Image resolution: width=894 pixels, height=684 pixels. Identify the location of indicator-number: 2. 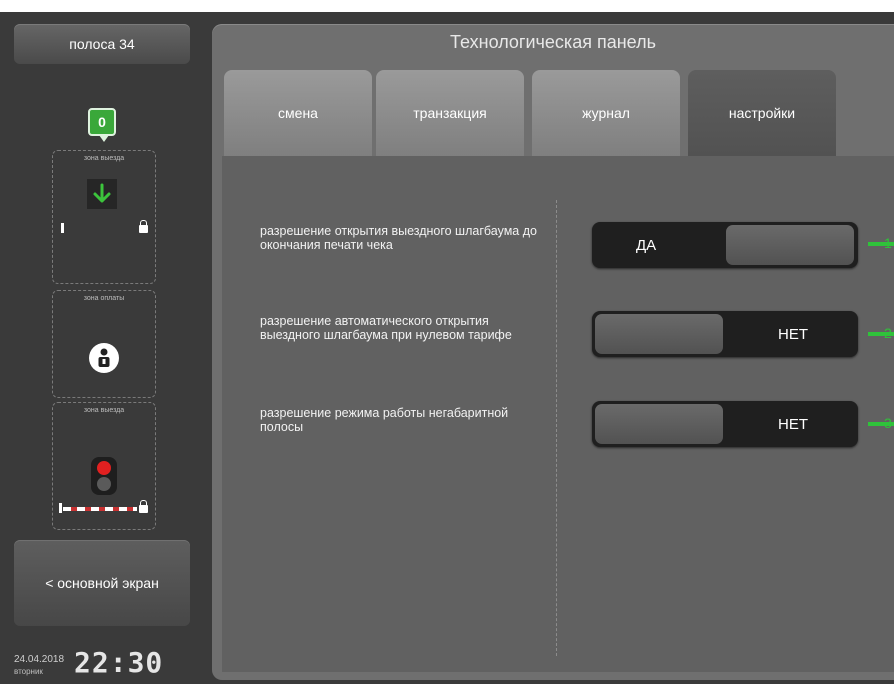
(888, 333).